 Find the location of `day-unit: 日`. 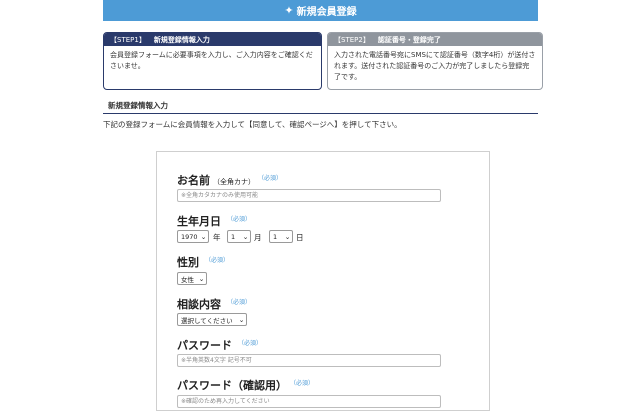

day-unit: 日 is located at coordinates (300, 237).